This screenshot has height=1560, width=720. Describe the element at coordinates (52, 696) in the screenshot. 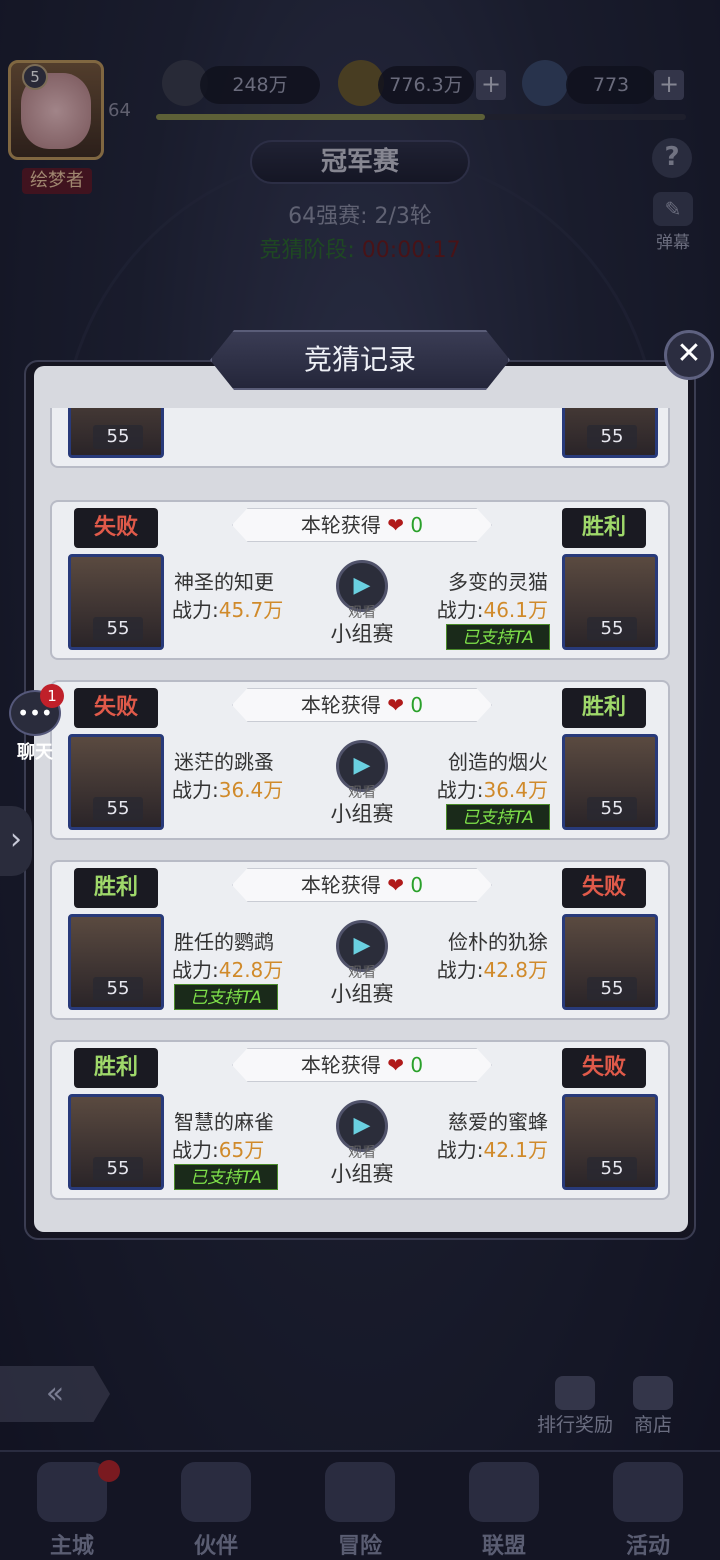

I see `chat-badge: 1` at that location.